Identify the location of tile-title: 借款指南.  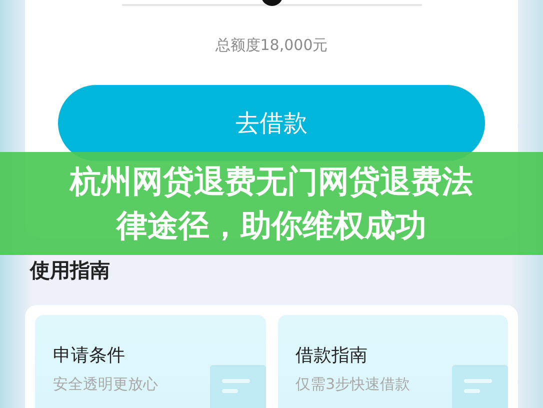
(332, 355).